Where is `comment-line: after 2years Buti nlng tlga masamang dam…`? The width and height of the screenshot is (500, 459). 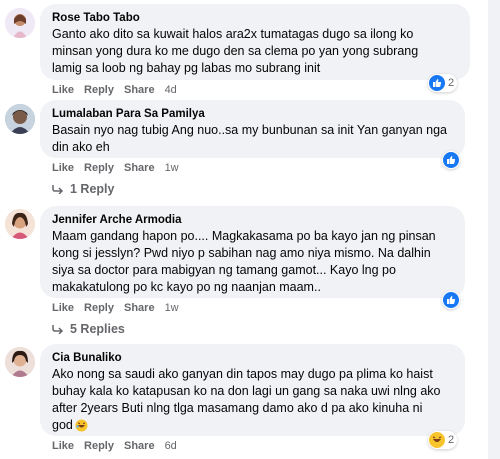
comment-line: after 2years Buti nlng tlga masamang dam… is located at coordinates (237, 408).